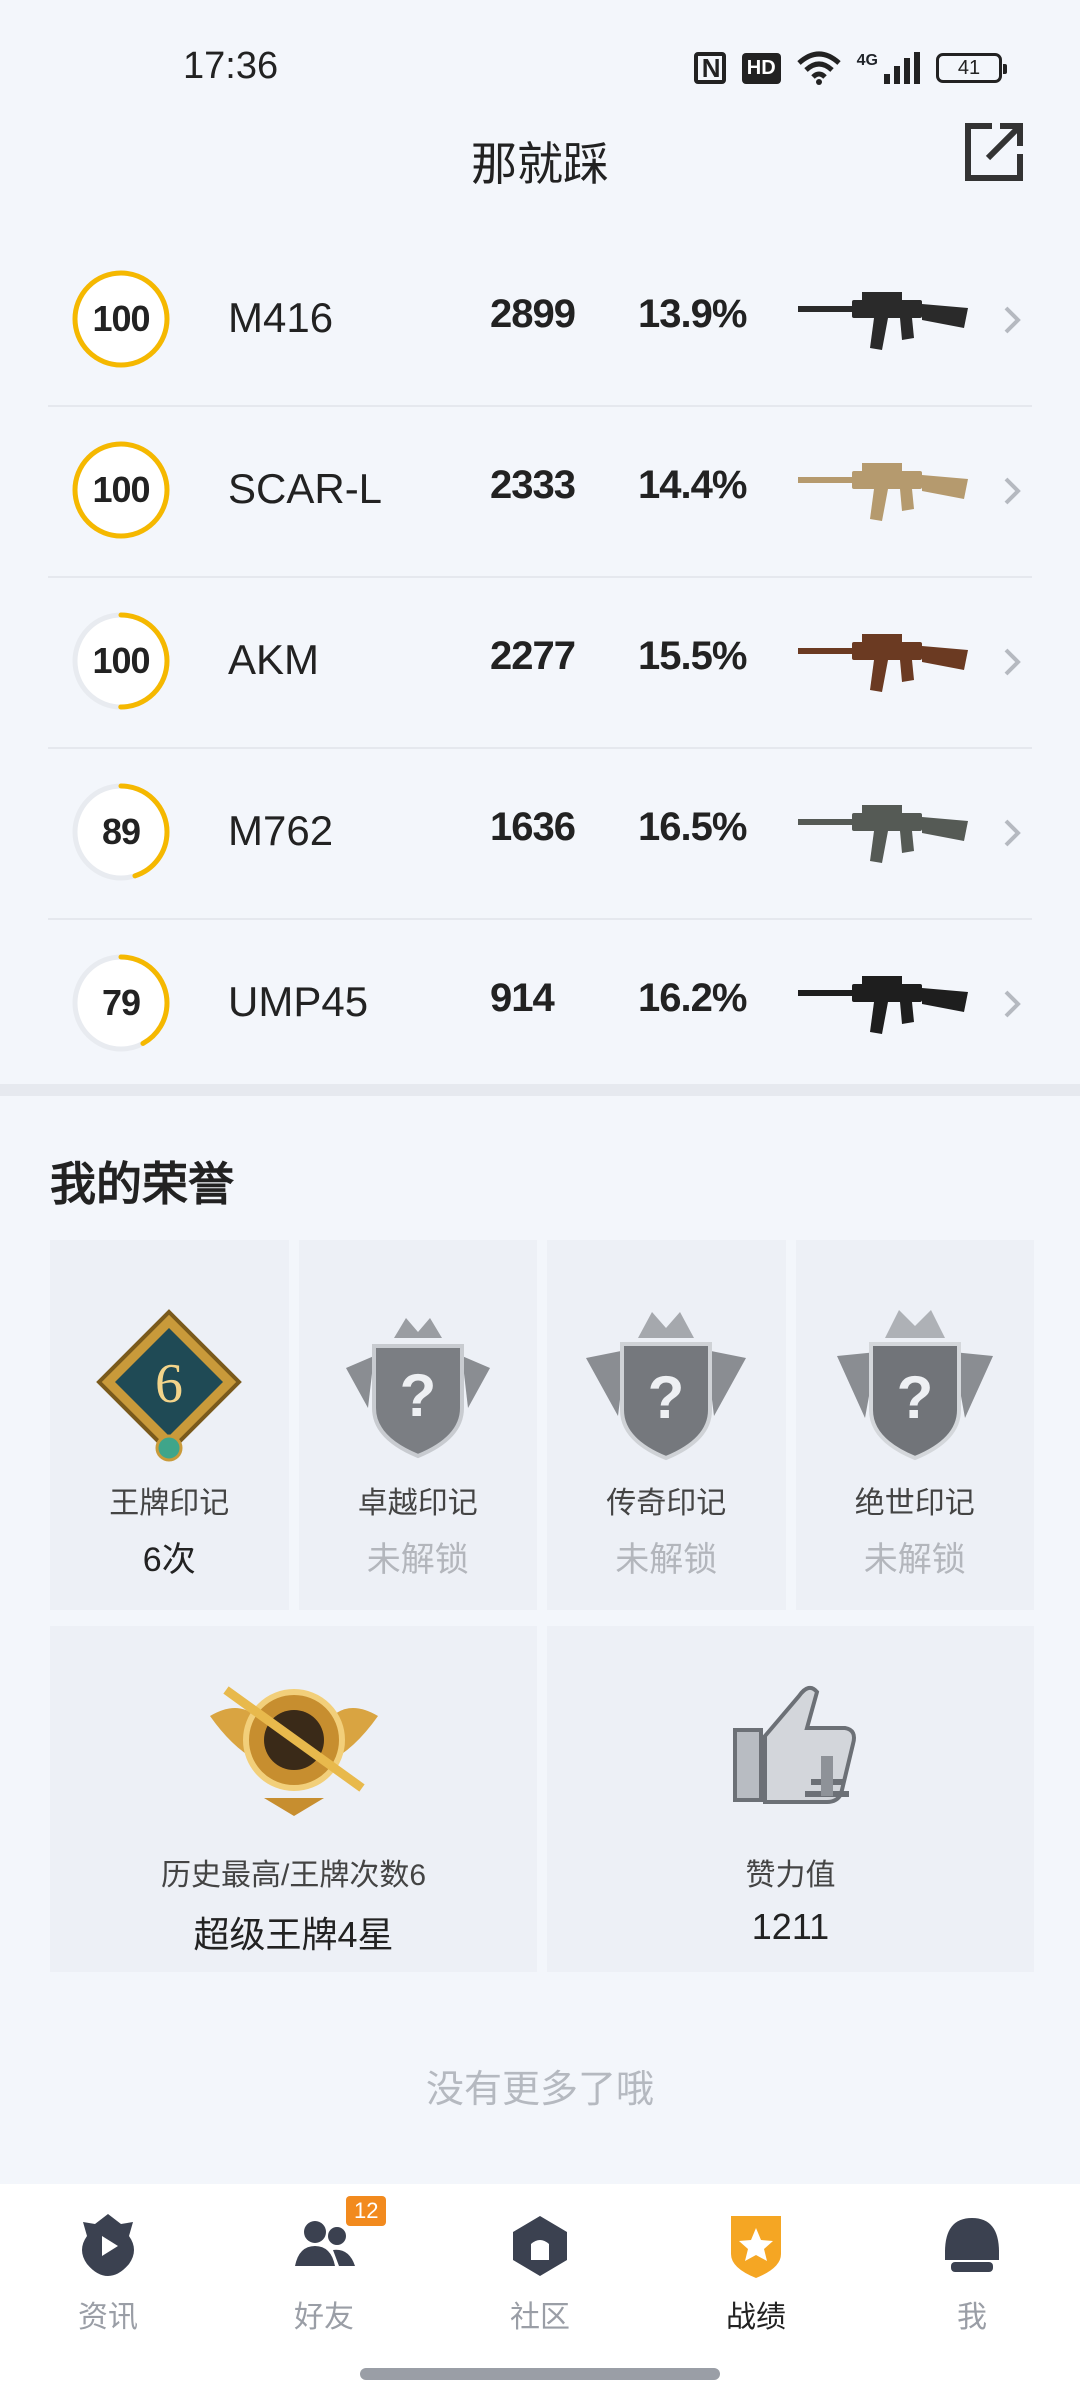  I want to click on highest-rank-card: 历史最高/王牌次数6 超级王牌4星, so click(293, 1799).